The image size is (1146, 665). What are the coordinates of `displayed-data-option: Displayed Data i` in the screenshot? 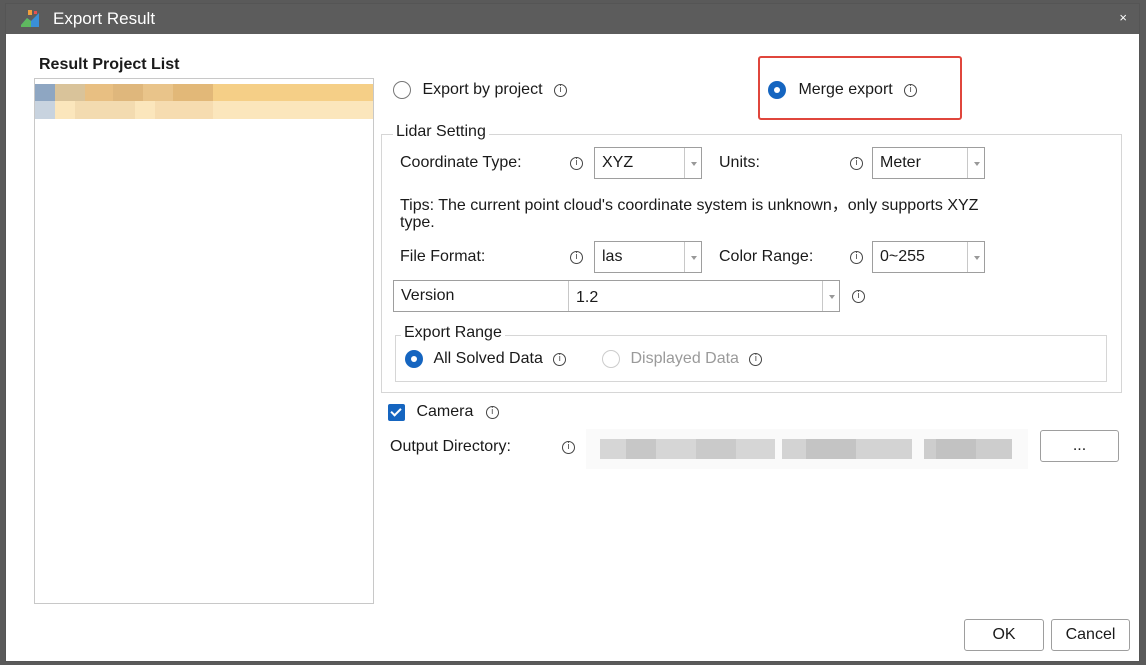 It's located at (682, 359).